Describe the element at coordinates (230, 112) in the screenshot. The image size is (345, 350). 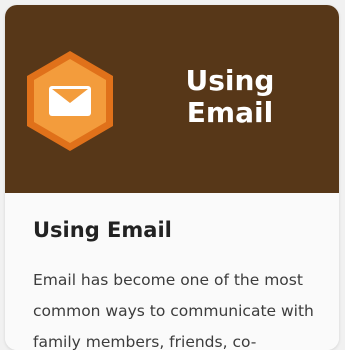
I see `banner-title-line2: Email` at that location.